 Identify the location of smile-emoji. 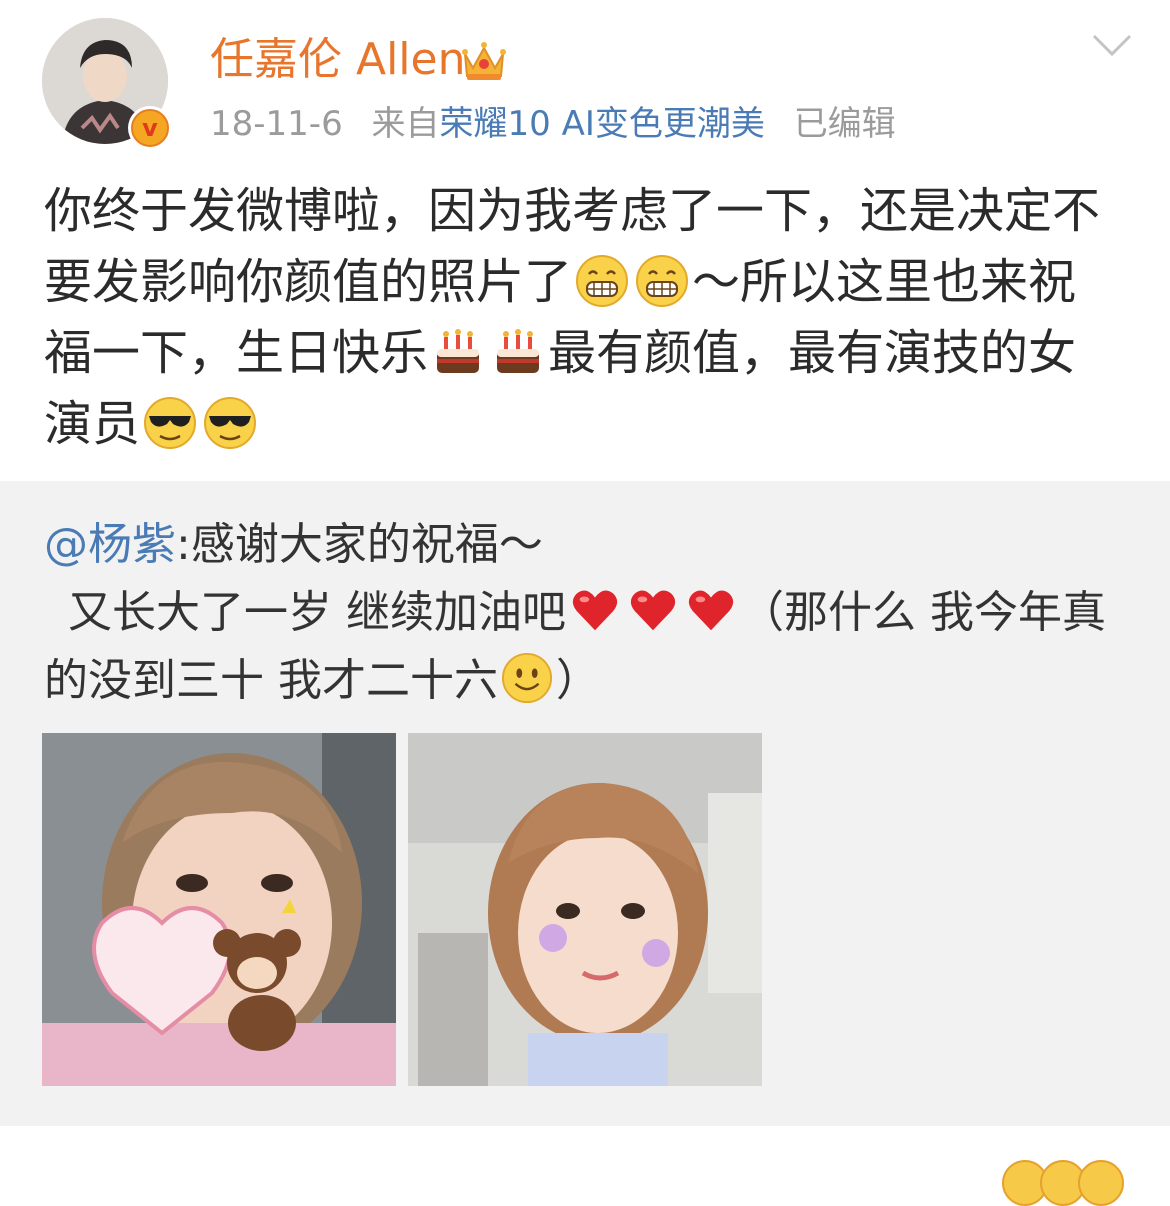
(527, 678).